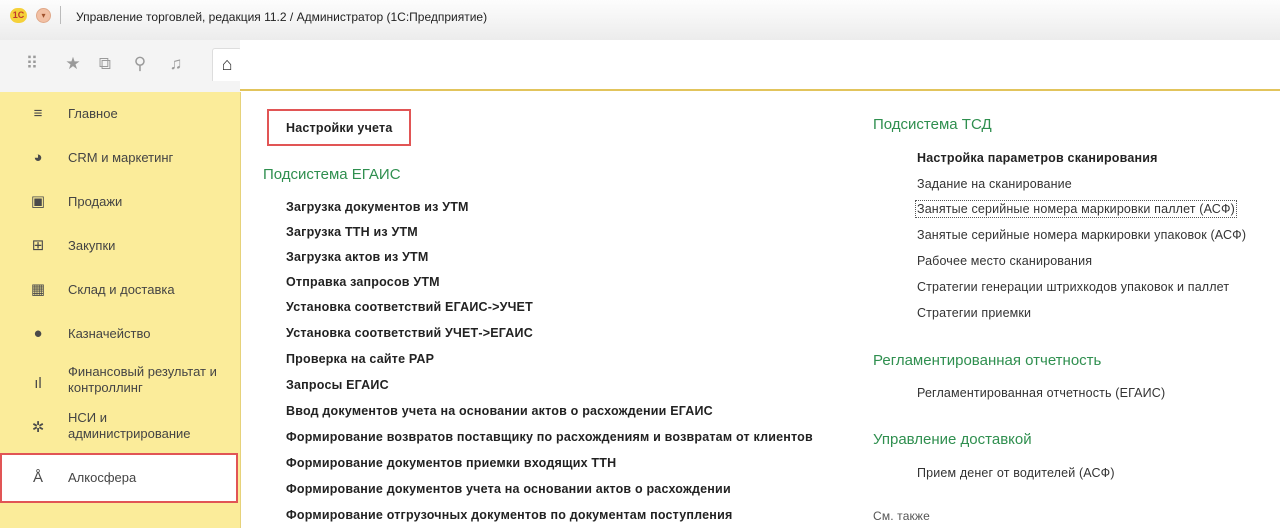  What do you see at coordinates (176, 64) in the screenshot?
I see `bell-icon: ♫` at bounding box center [176, 64].